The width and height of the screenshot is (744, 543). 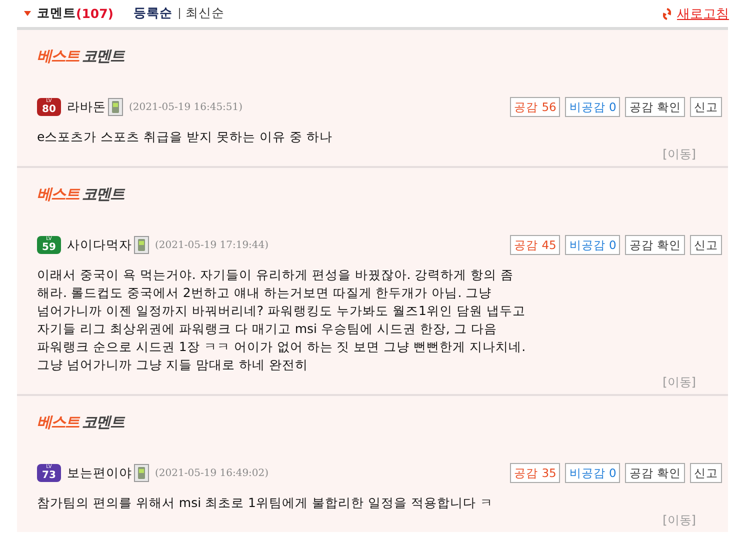 I want to click on comment-title: 코멘트, so click(x=56, y=13).